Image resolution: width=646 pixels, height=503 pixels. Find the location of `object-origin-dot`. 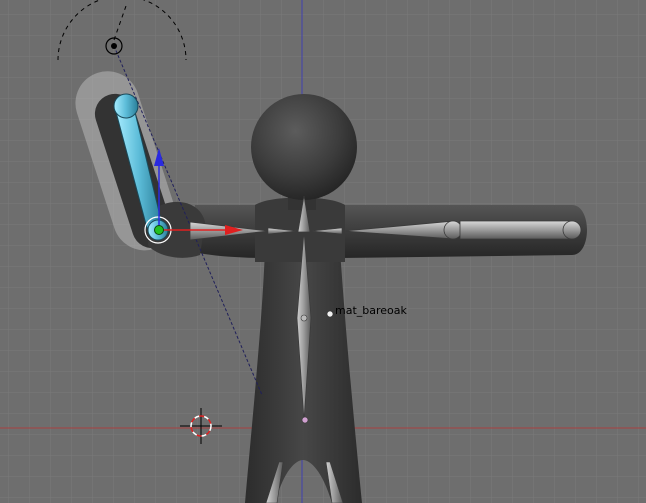

object-origin-dot is located at coordinates (330, 314).